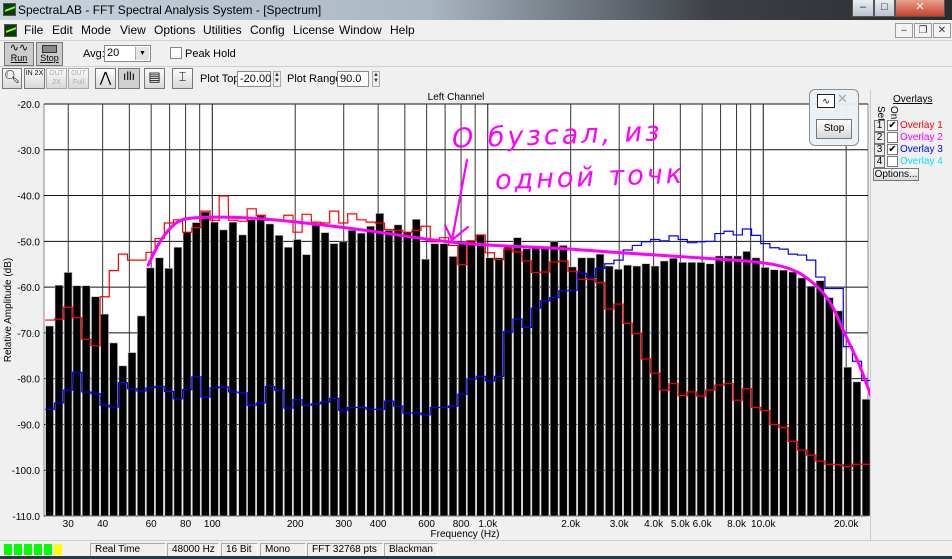  Describe the element at coordinates (28, 242) in the screenshot. I see `y-tick-label: -50.0` at that location.